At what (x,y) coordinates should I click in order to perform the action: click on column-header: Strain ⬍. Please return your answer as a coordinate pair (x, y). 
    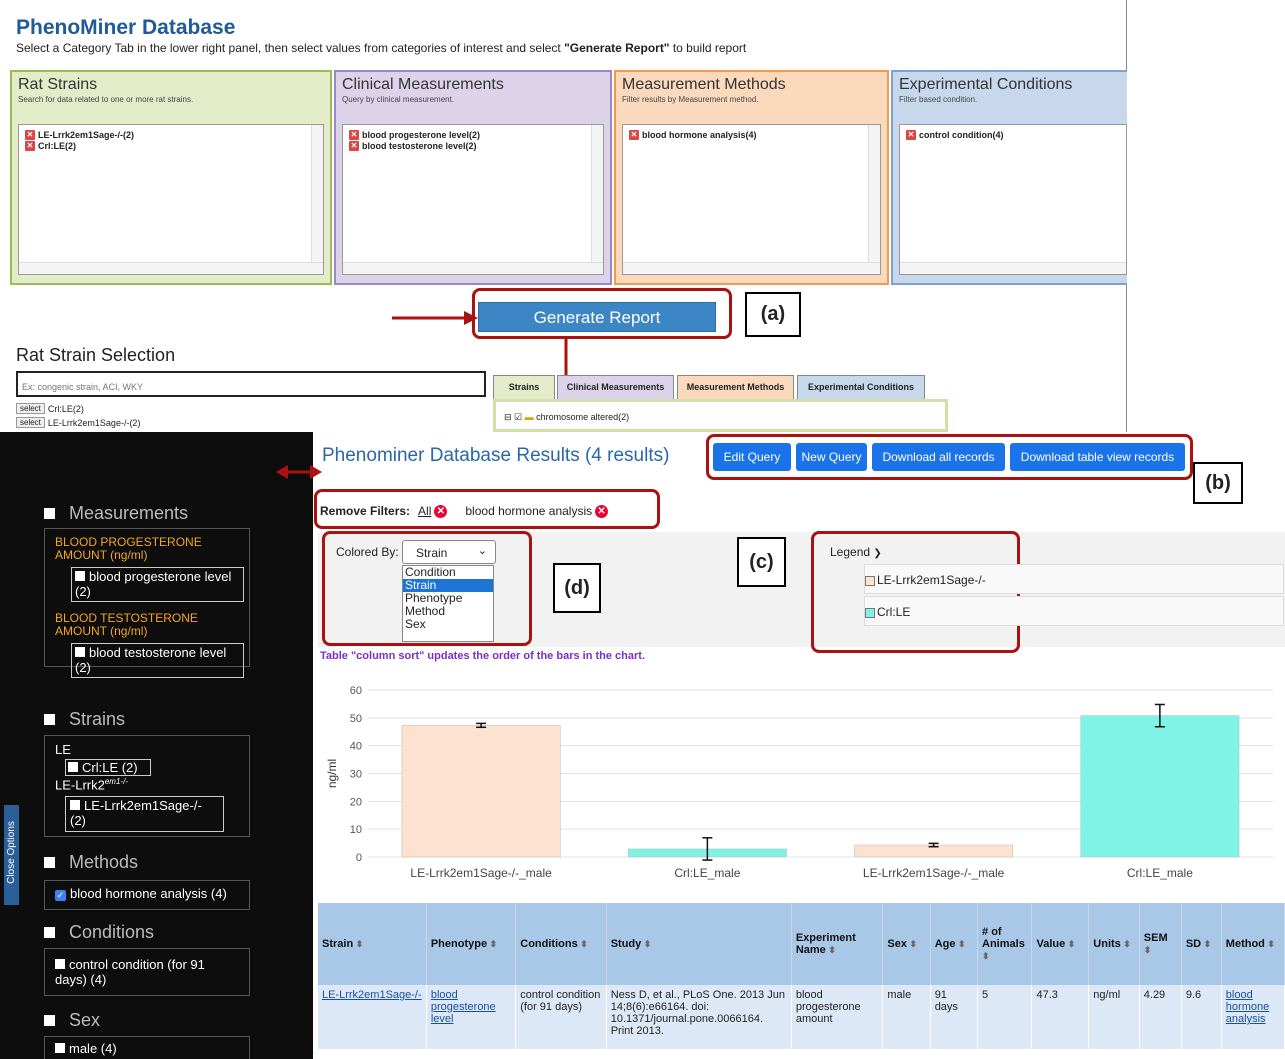
    Looking at the image, I should click on (372, 944).